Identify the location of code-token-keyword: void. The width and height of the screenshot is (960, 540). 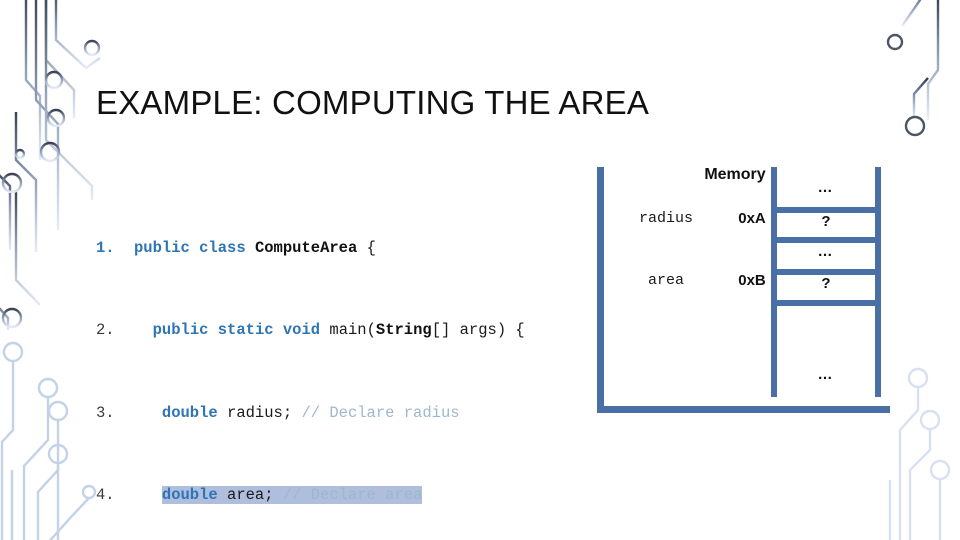
(301, 330).